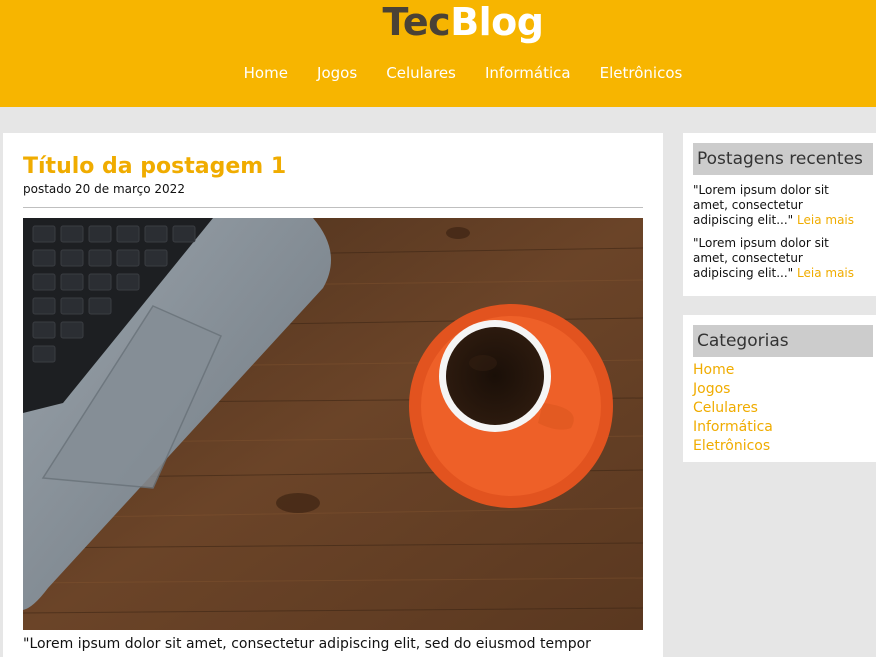 The width and height of the screenshot is (876, 657). I want to click on recent-posts-title: Postagens recentes, so click(783, 159).